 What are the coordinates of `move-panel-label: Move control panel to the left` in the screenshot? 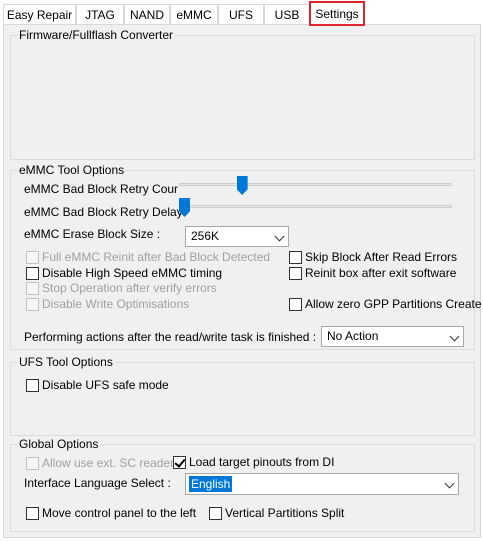 It's located at (119, 513).